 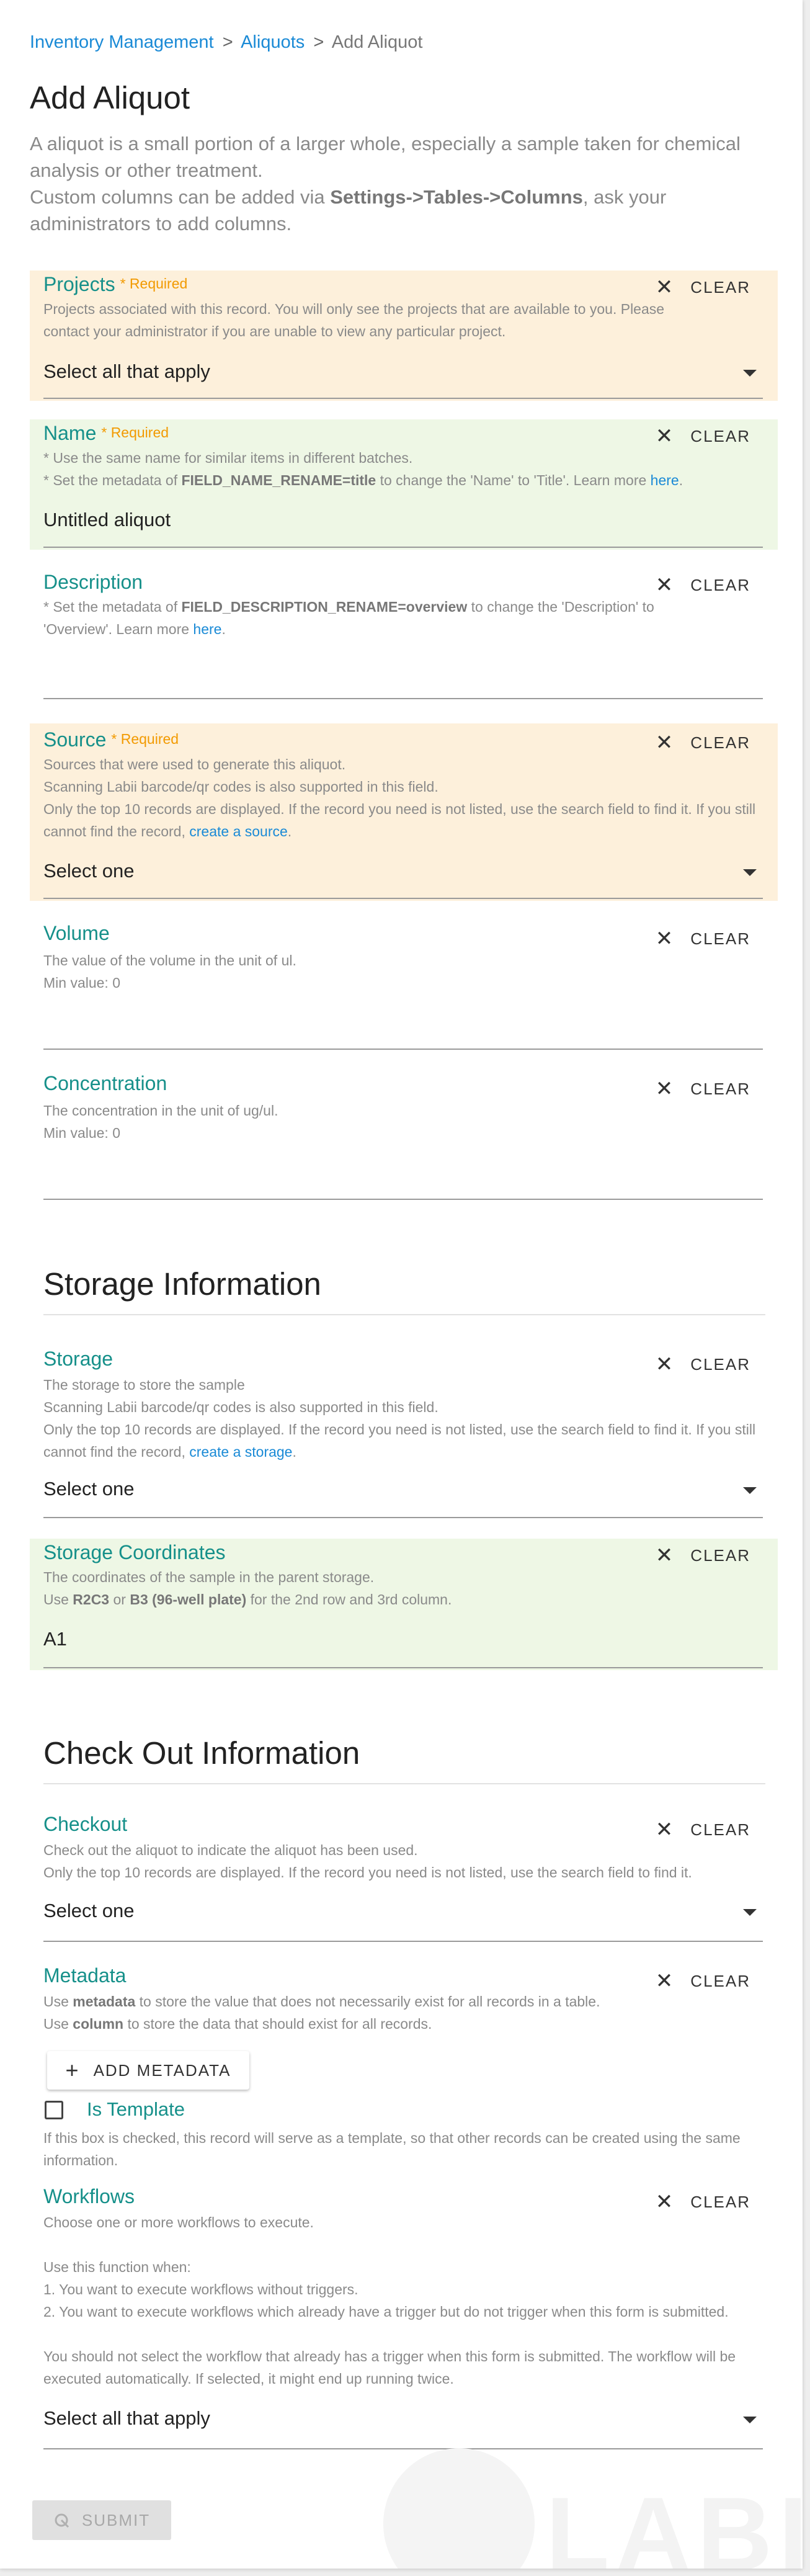 What do you see at coordinates (703, 585) in the screenshot?
I see `description-clear-button: ✕ CLEAR` at bounding box center [703, 585].